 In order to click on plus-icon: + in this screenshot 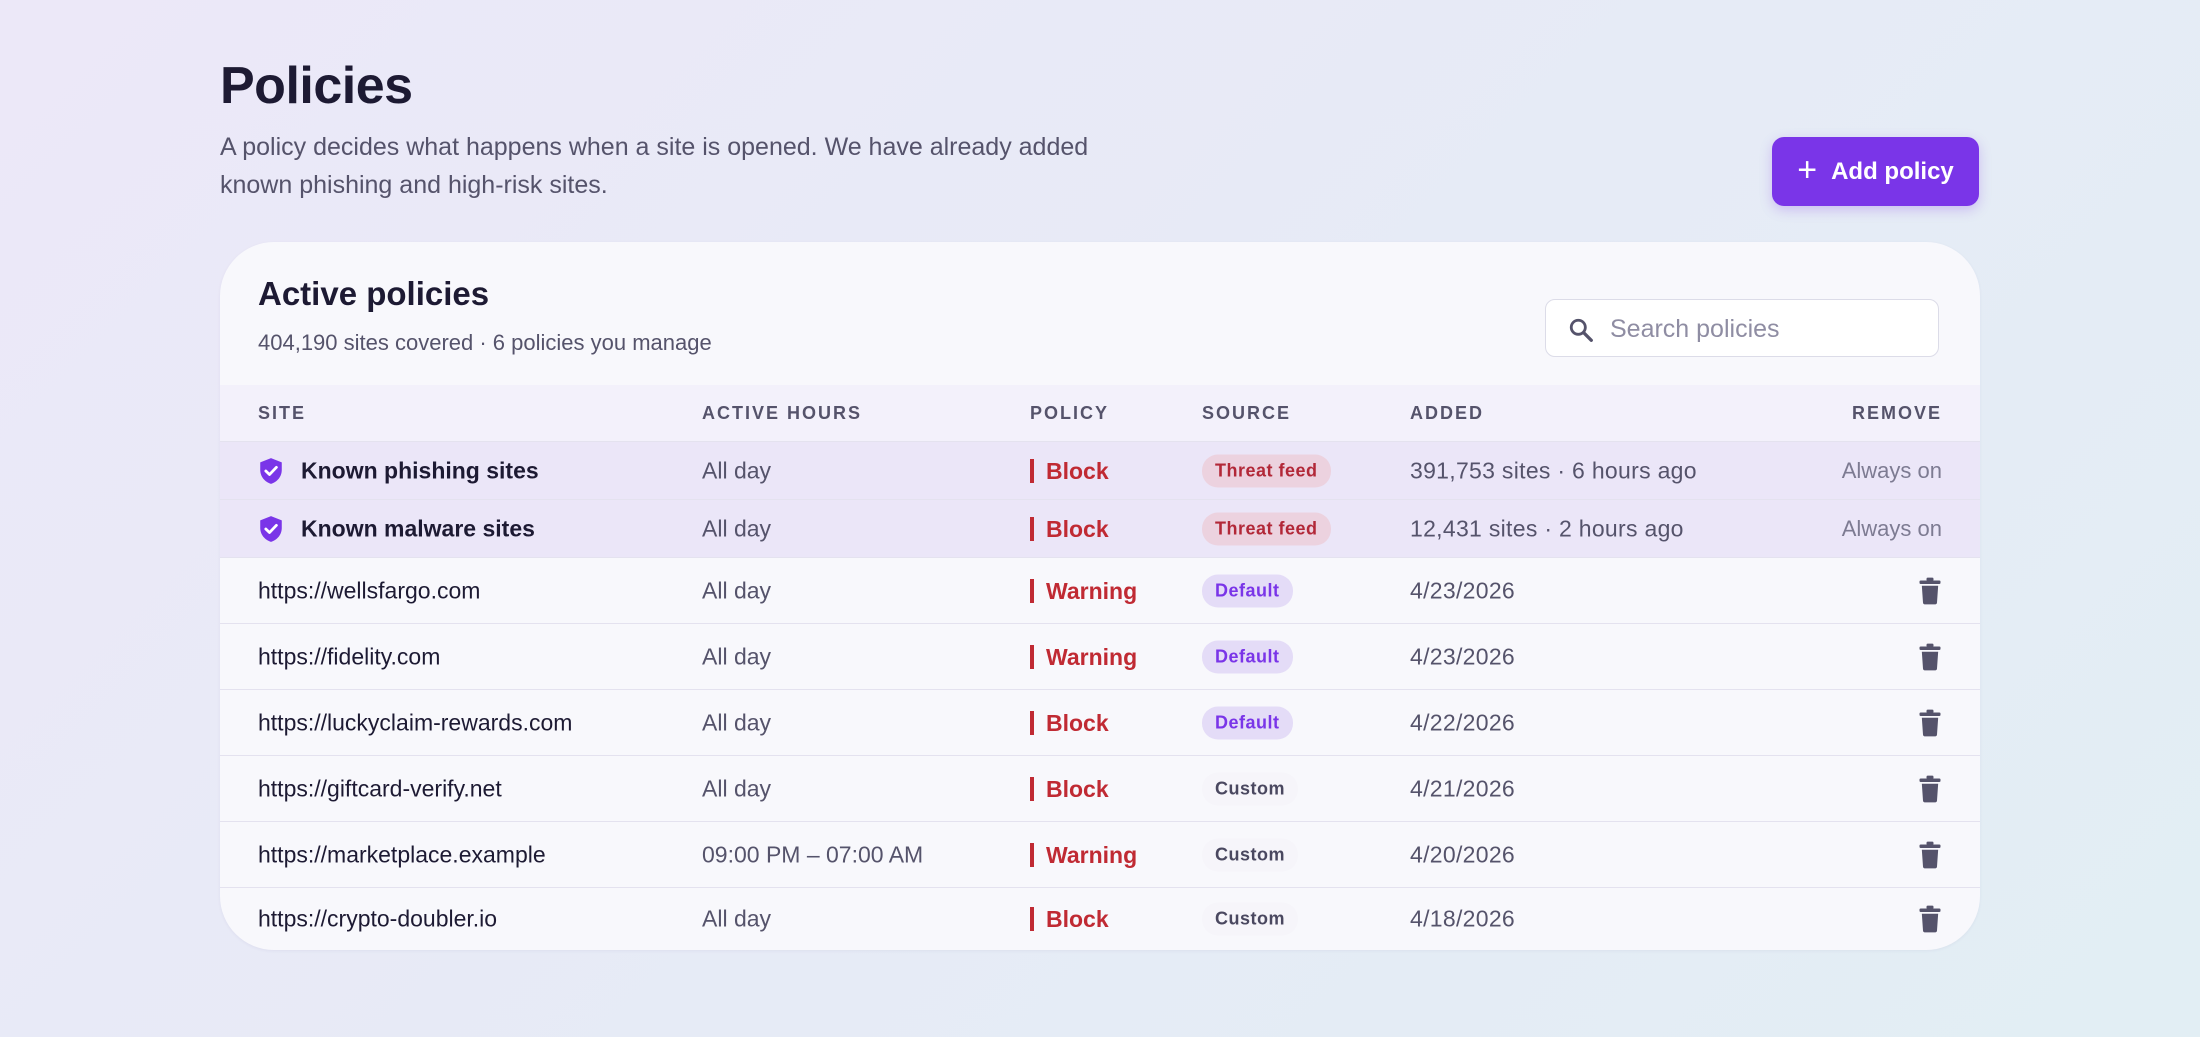, I will do `click(1807, 170)`.